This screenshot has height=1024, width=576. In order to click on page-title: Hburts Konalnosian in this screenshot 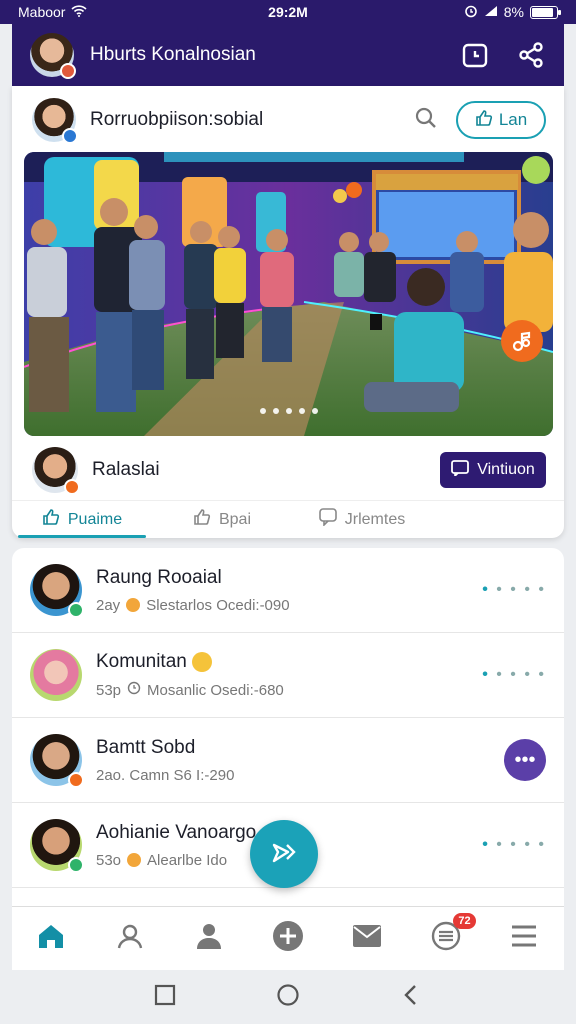, I will do `click(173, 54)`.